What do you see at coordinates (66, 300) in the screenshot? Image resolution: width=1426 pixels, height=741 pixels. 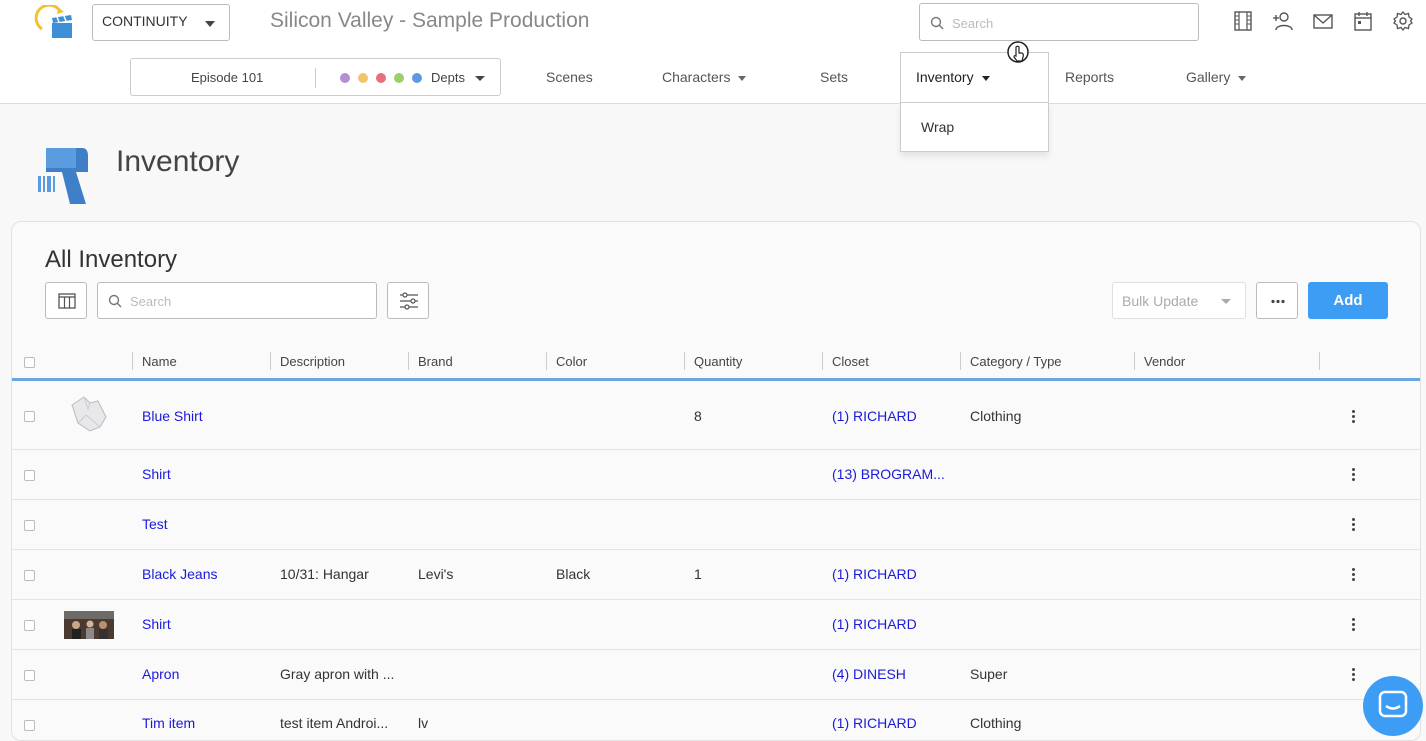 I see `columns-button` at bounding box center [66, 300].